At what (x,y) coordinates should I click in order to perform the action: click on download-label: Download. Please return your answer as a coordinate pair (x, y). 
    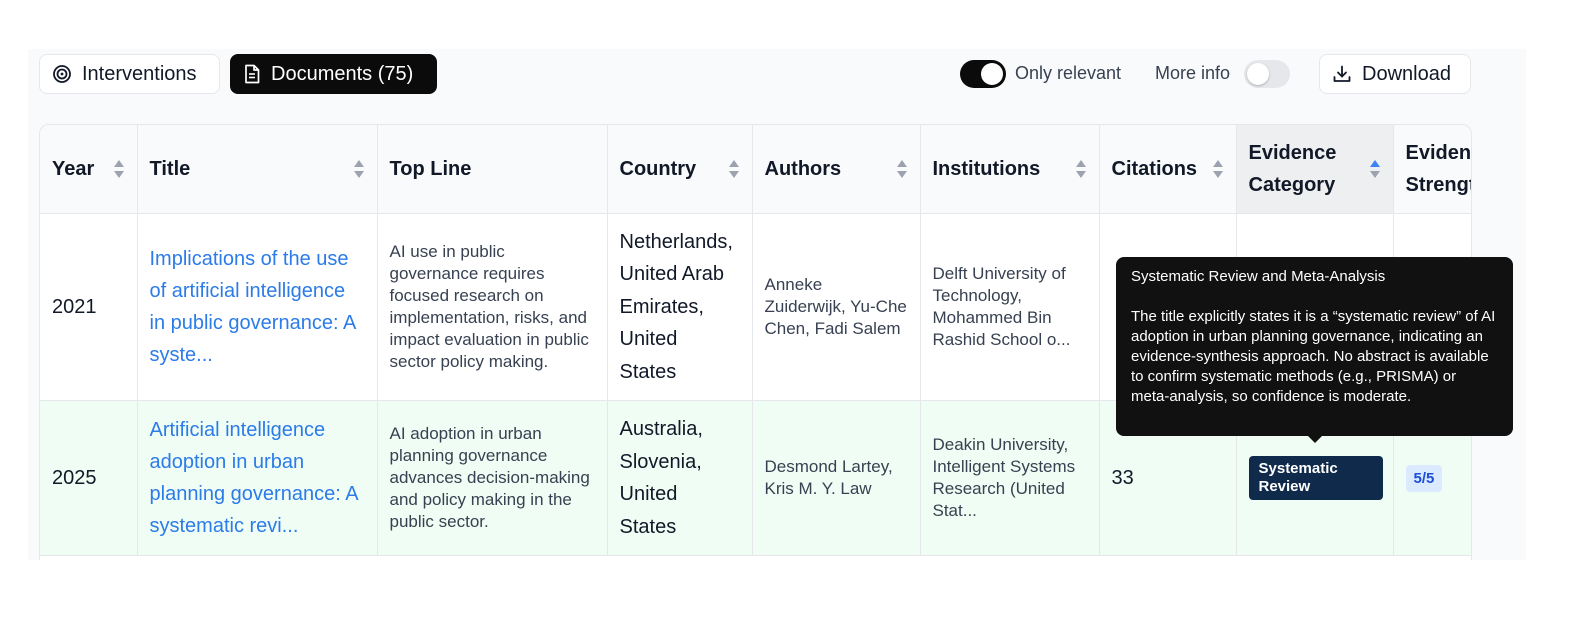
    Looking at the image, I should click on (1406, 73).